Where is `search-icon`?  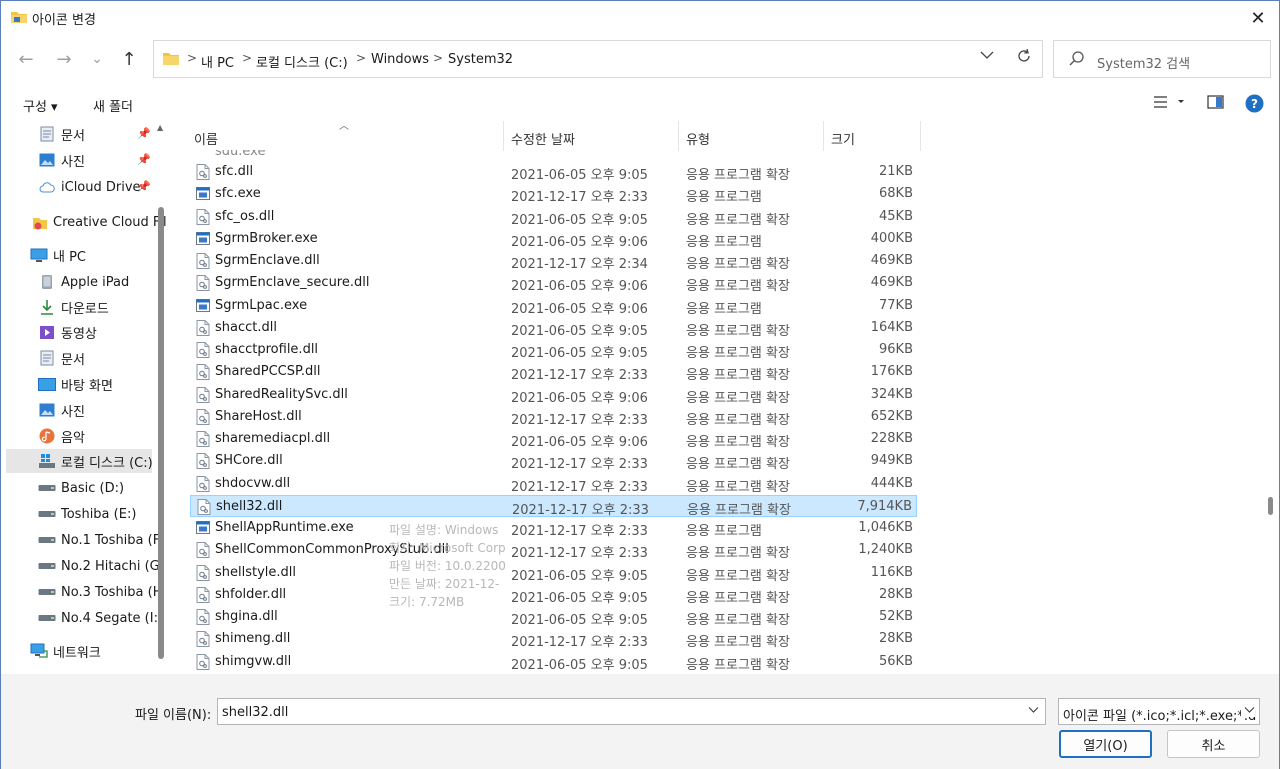
search-icon is located at coordinates (1076, 58).